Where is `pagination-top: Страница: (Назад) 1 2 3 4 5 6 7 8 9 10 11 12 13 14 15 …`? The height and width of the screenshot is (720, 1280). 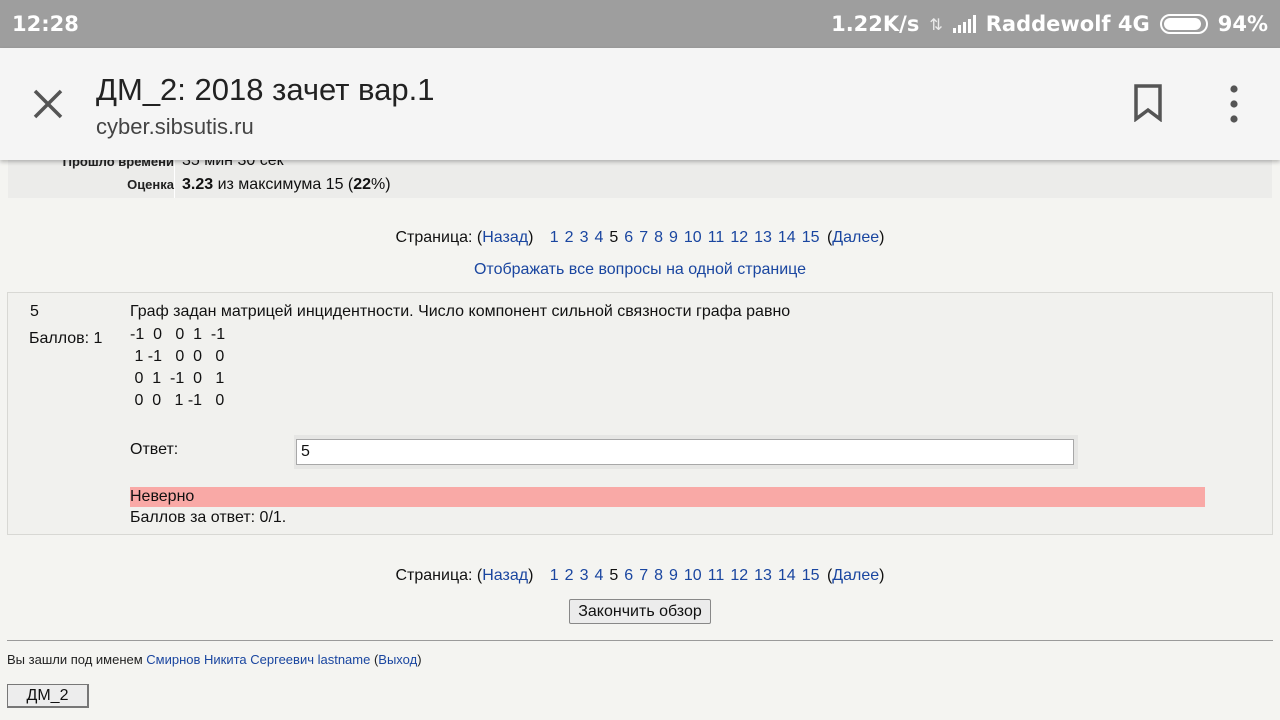
pagination-top: Страница: (Назад) 1 2 3 4 5 6 7 8 9 10 11 12 13 14 15 … is located at coordinates (640, 237).